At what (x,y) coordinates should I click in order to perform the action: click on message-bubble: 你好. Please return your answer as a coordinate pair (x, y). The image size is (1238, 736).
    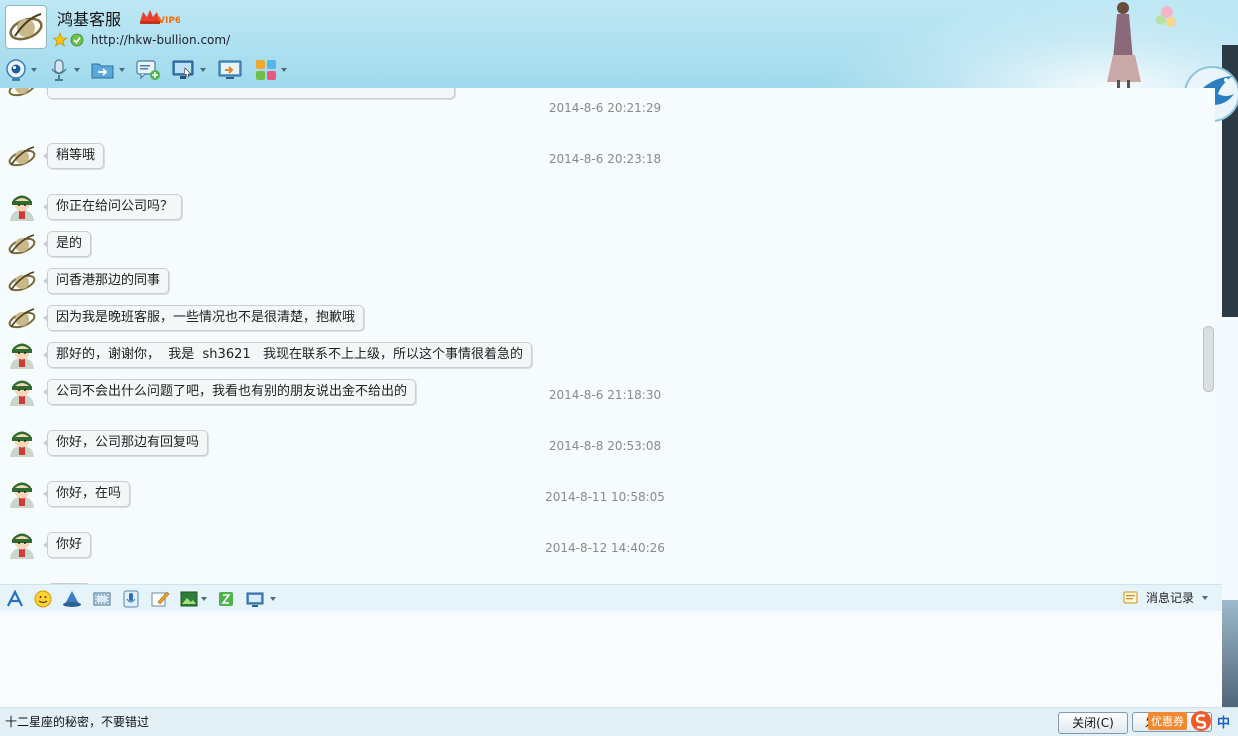
    Looking at the image, I should click on (67, 545).